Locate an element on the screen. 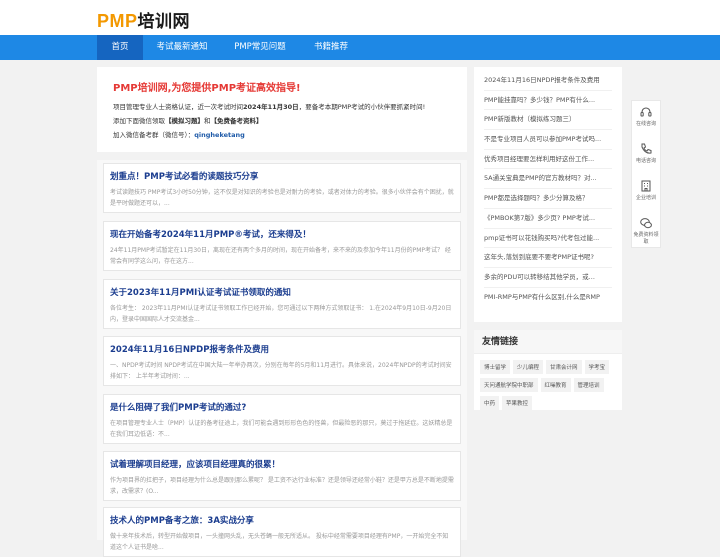  nav-exam-news: 考试最新通知 is located at coordinates (182, 47).